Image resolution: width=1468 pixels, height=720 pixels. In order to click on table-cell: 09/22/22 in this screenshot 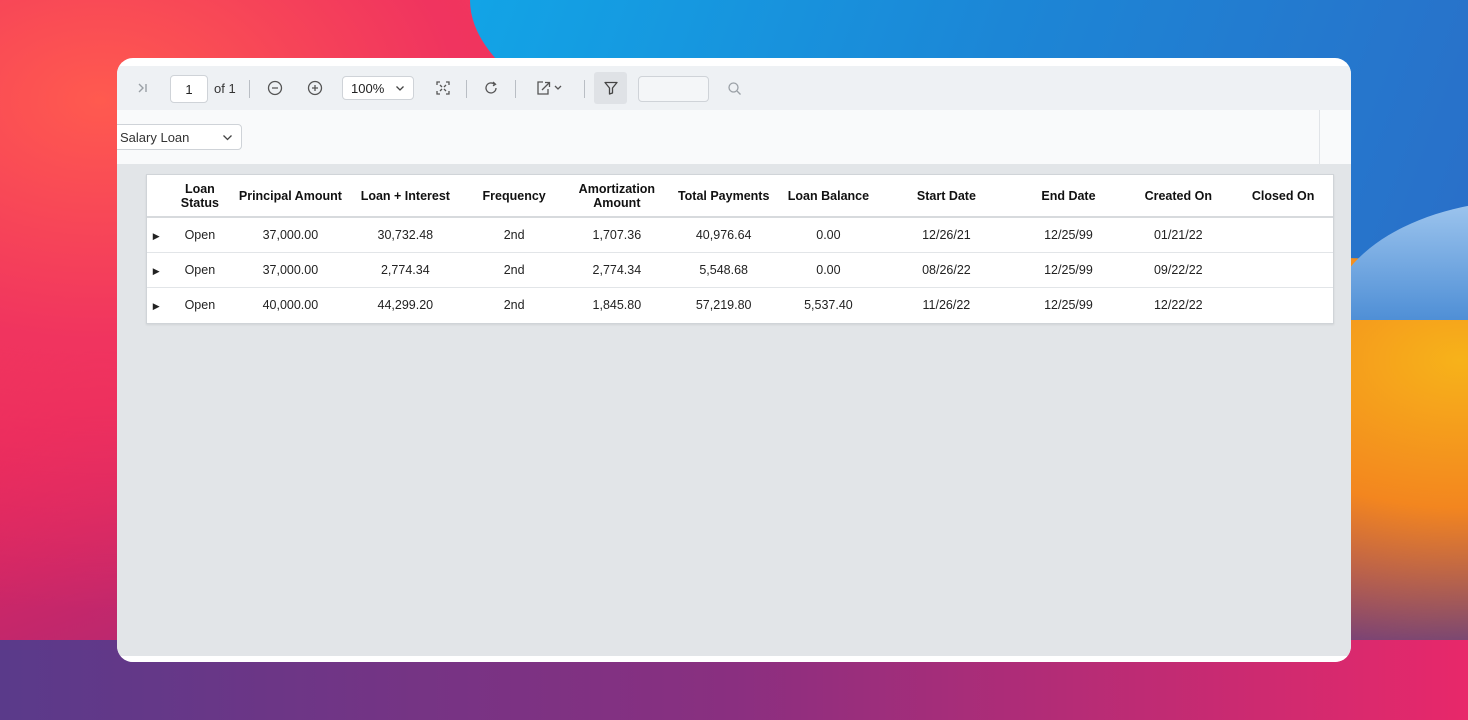, I will do `click(1178, 270)`.